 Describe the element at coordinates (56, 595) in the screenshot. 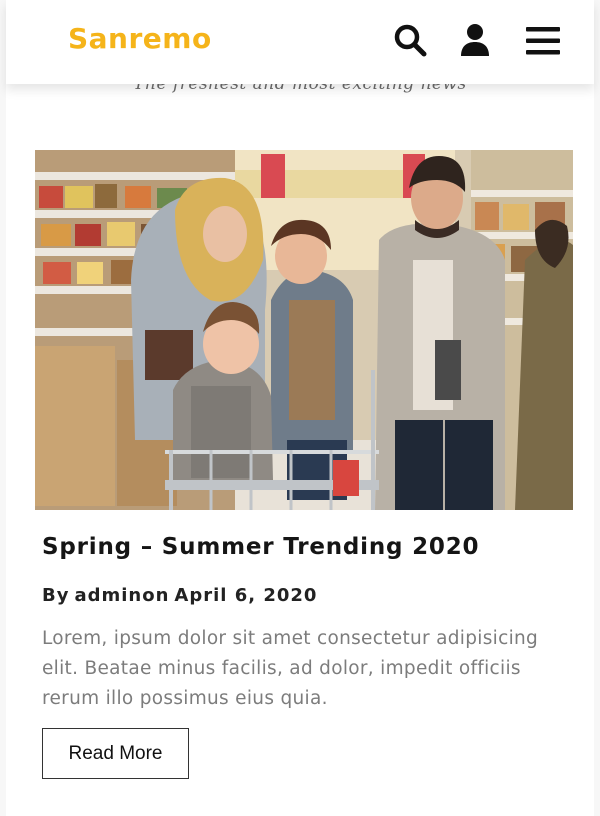

I see `post-meta-prefix: By` at that location.